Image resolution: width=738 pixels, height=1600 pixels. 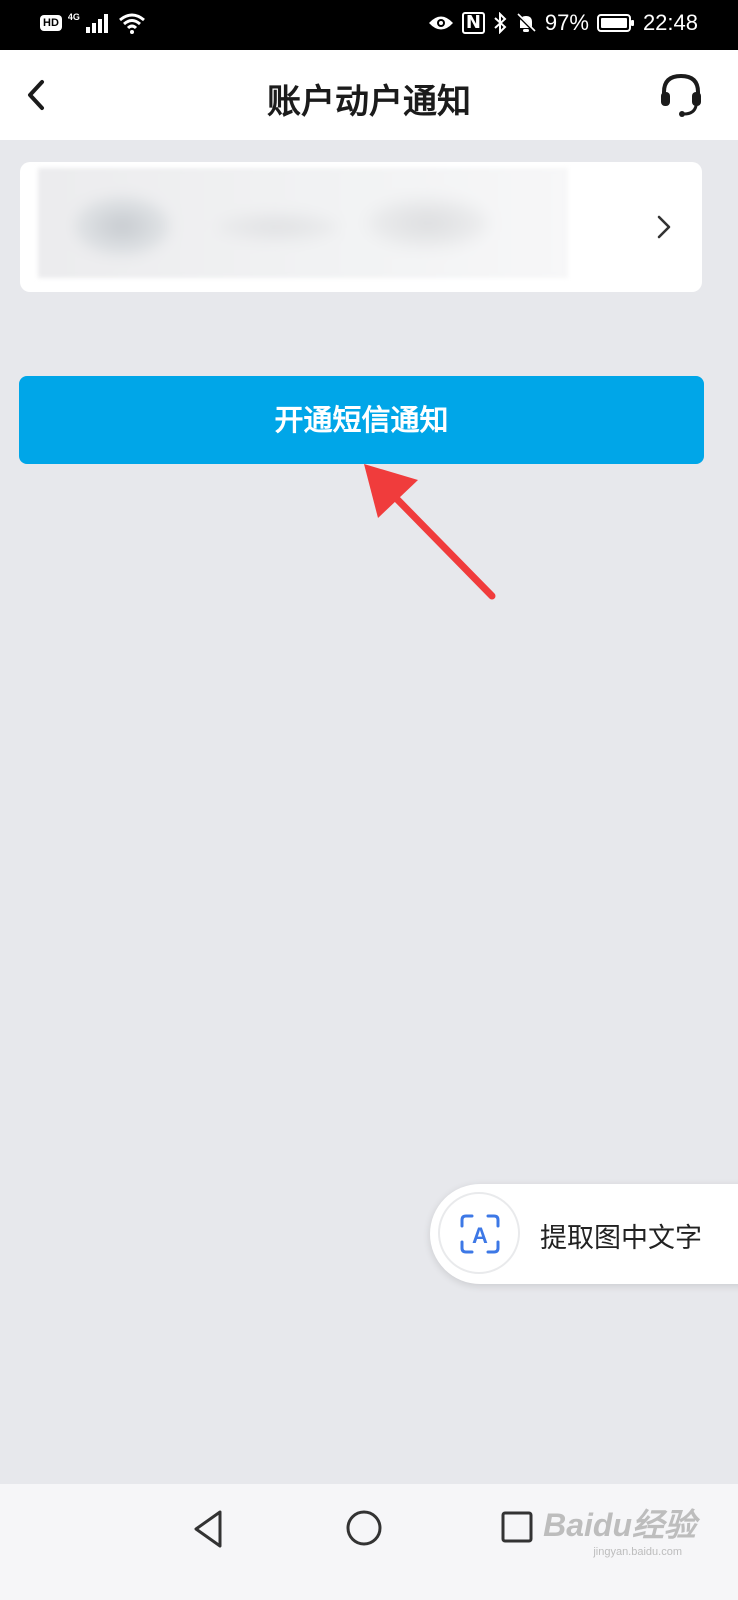 I want to click on annotation-arrow-icon, so click(x=430, y=532).